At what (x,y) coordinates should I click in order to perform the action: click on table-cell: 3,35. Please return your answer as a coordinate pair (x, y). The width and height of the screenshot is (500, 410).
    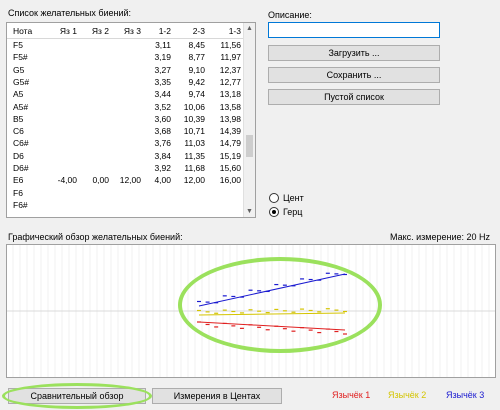
    Looking at the image, I should click on (162, 81).